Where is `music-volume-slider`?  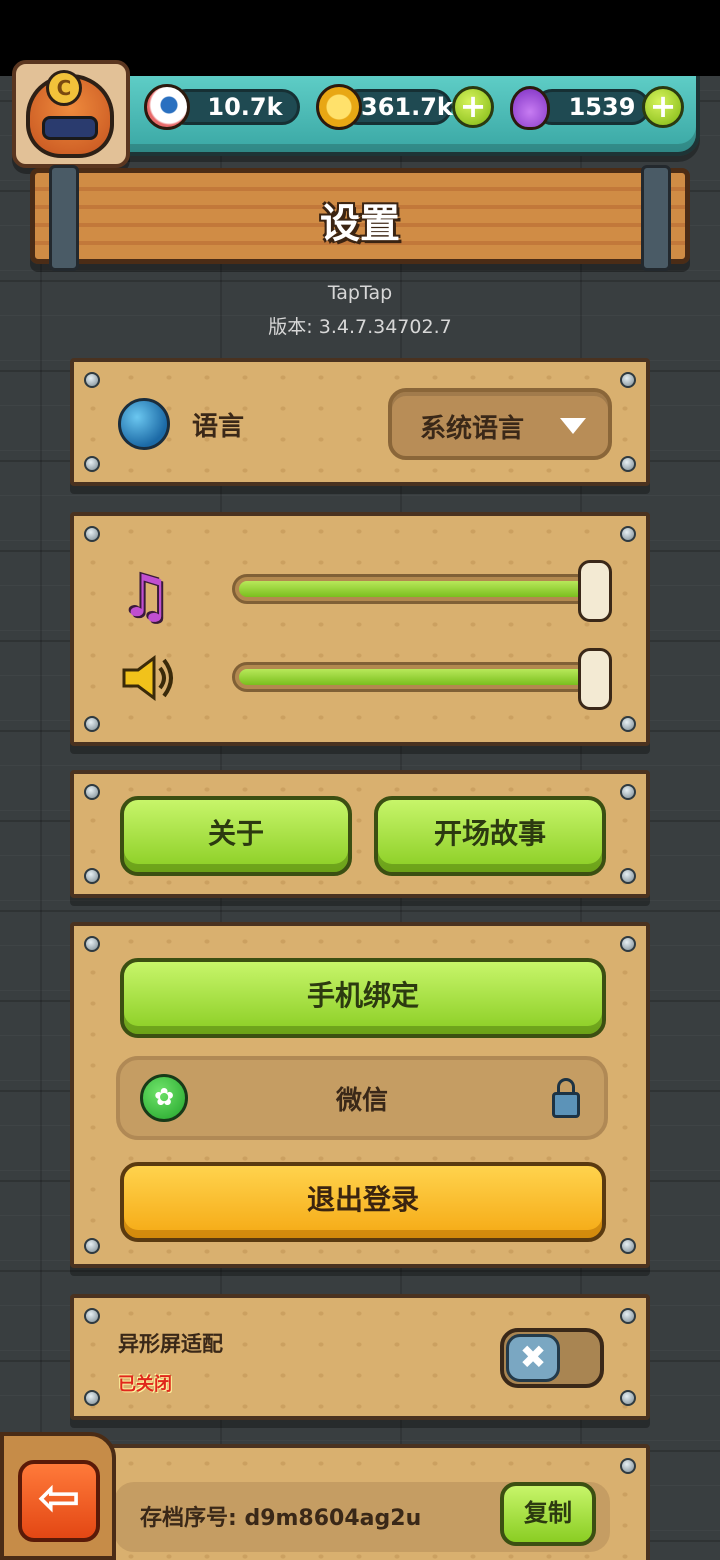 music-volume-slider is located at coordinates (412, 589).